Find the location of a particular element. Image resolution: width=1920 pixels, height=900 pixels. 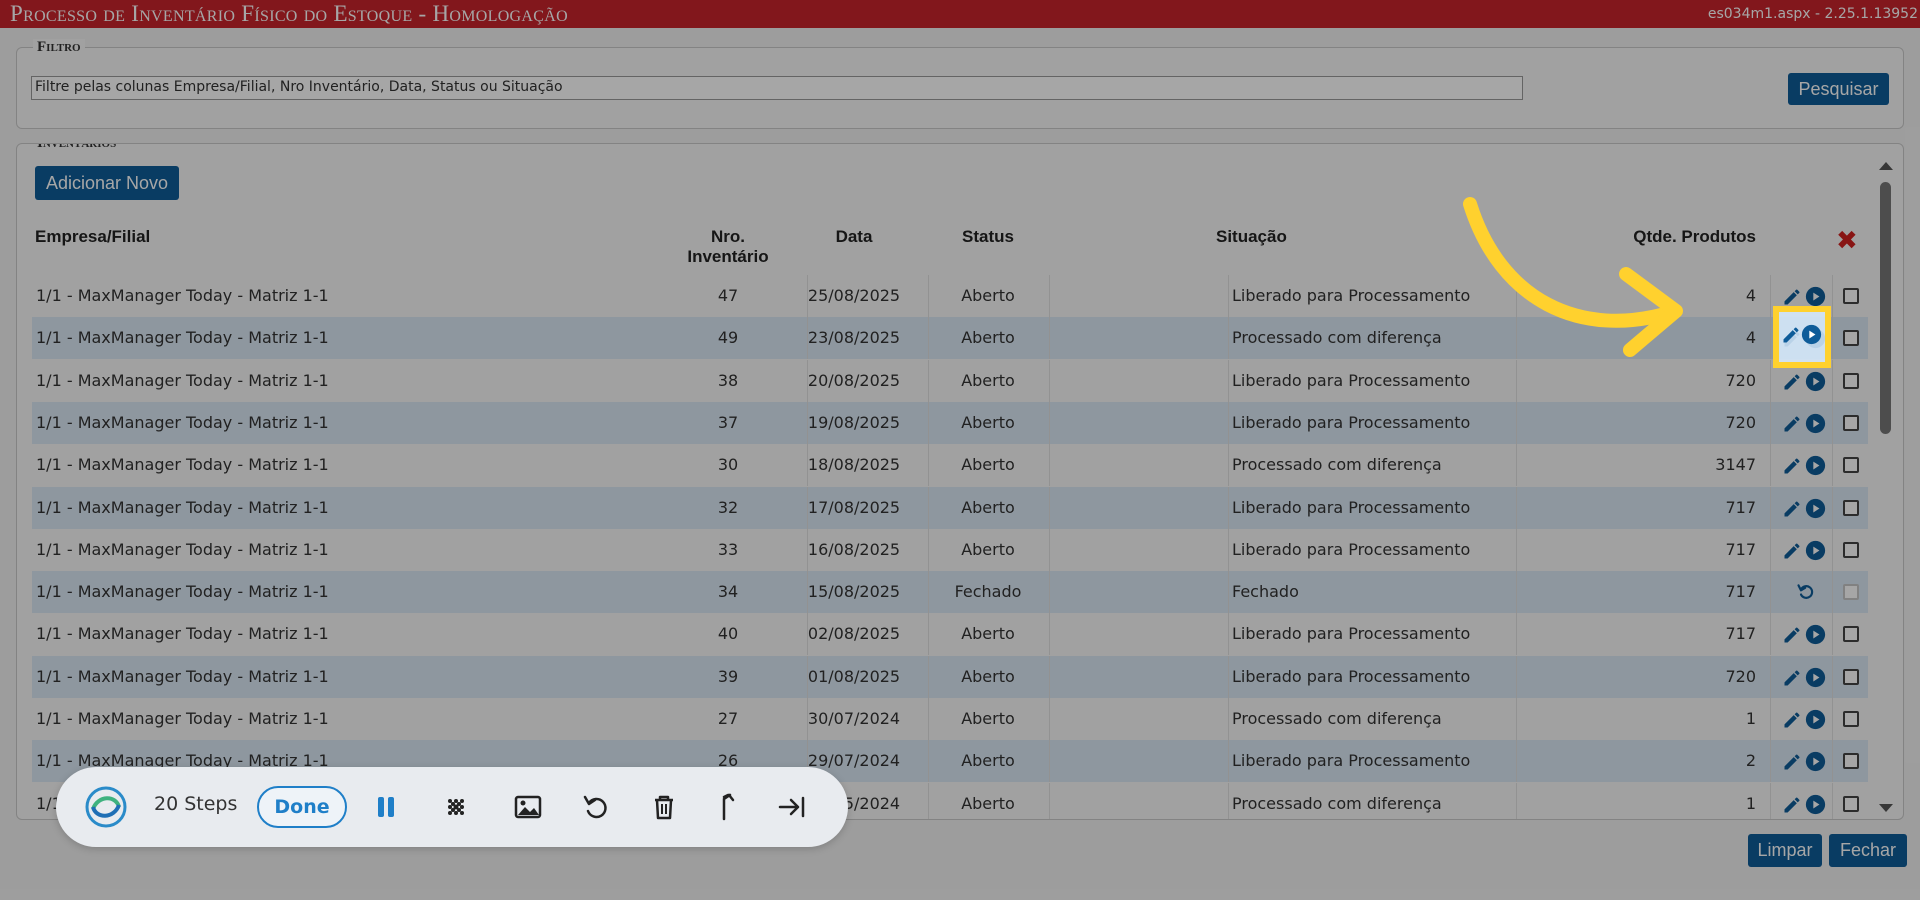

highlight-box is located at coordinates (1802, 337).